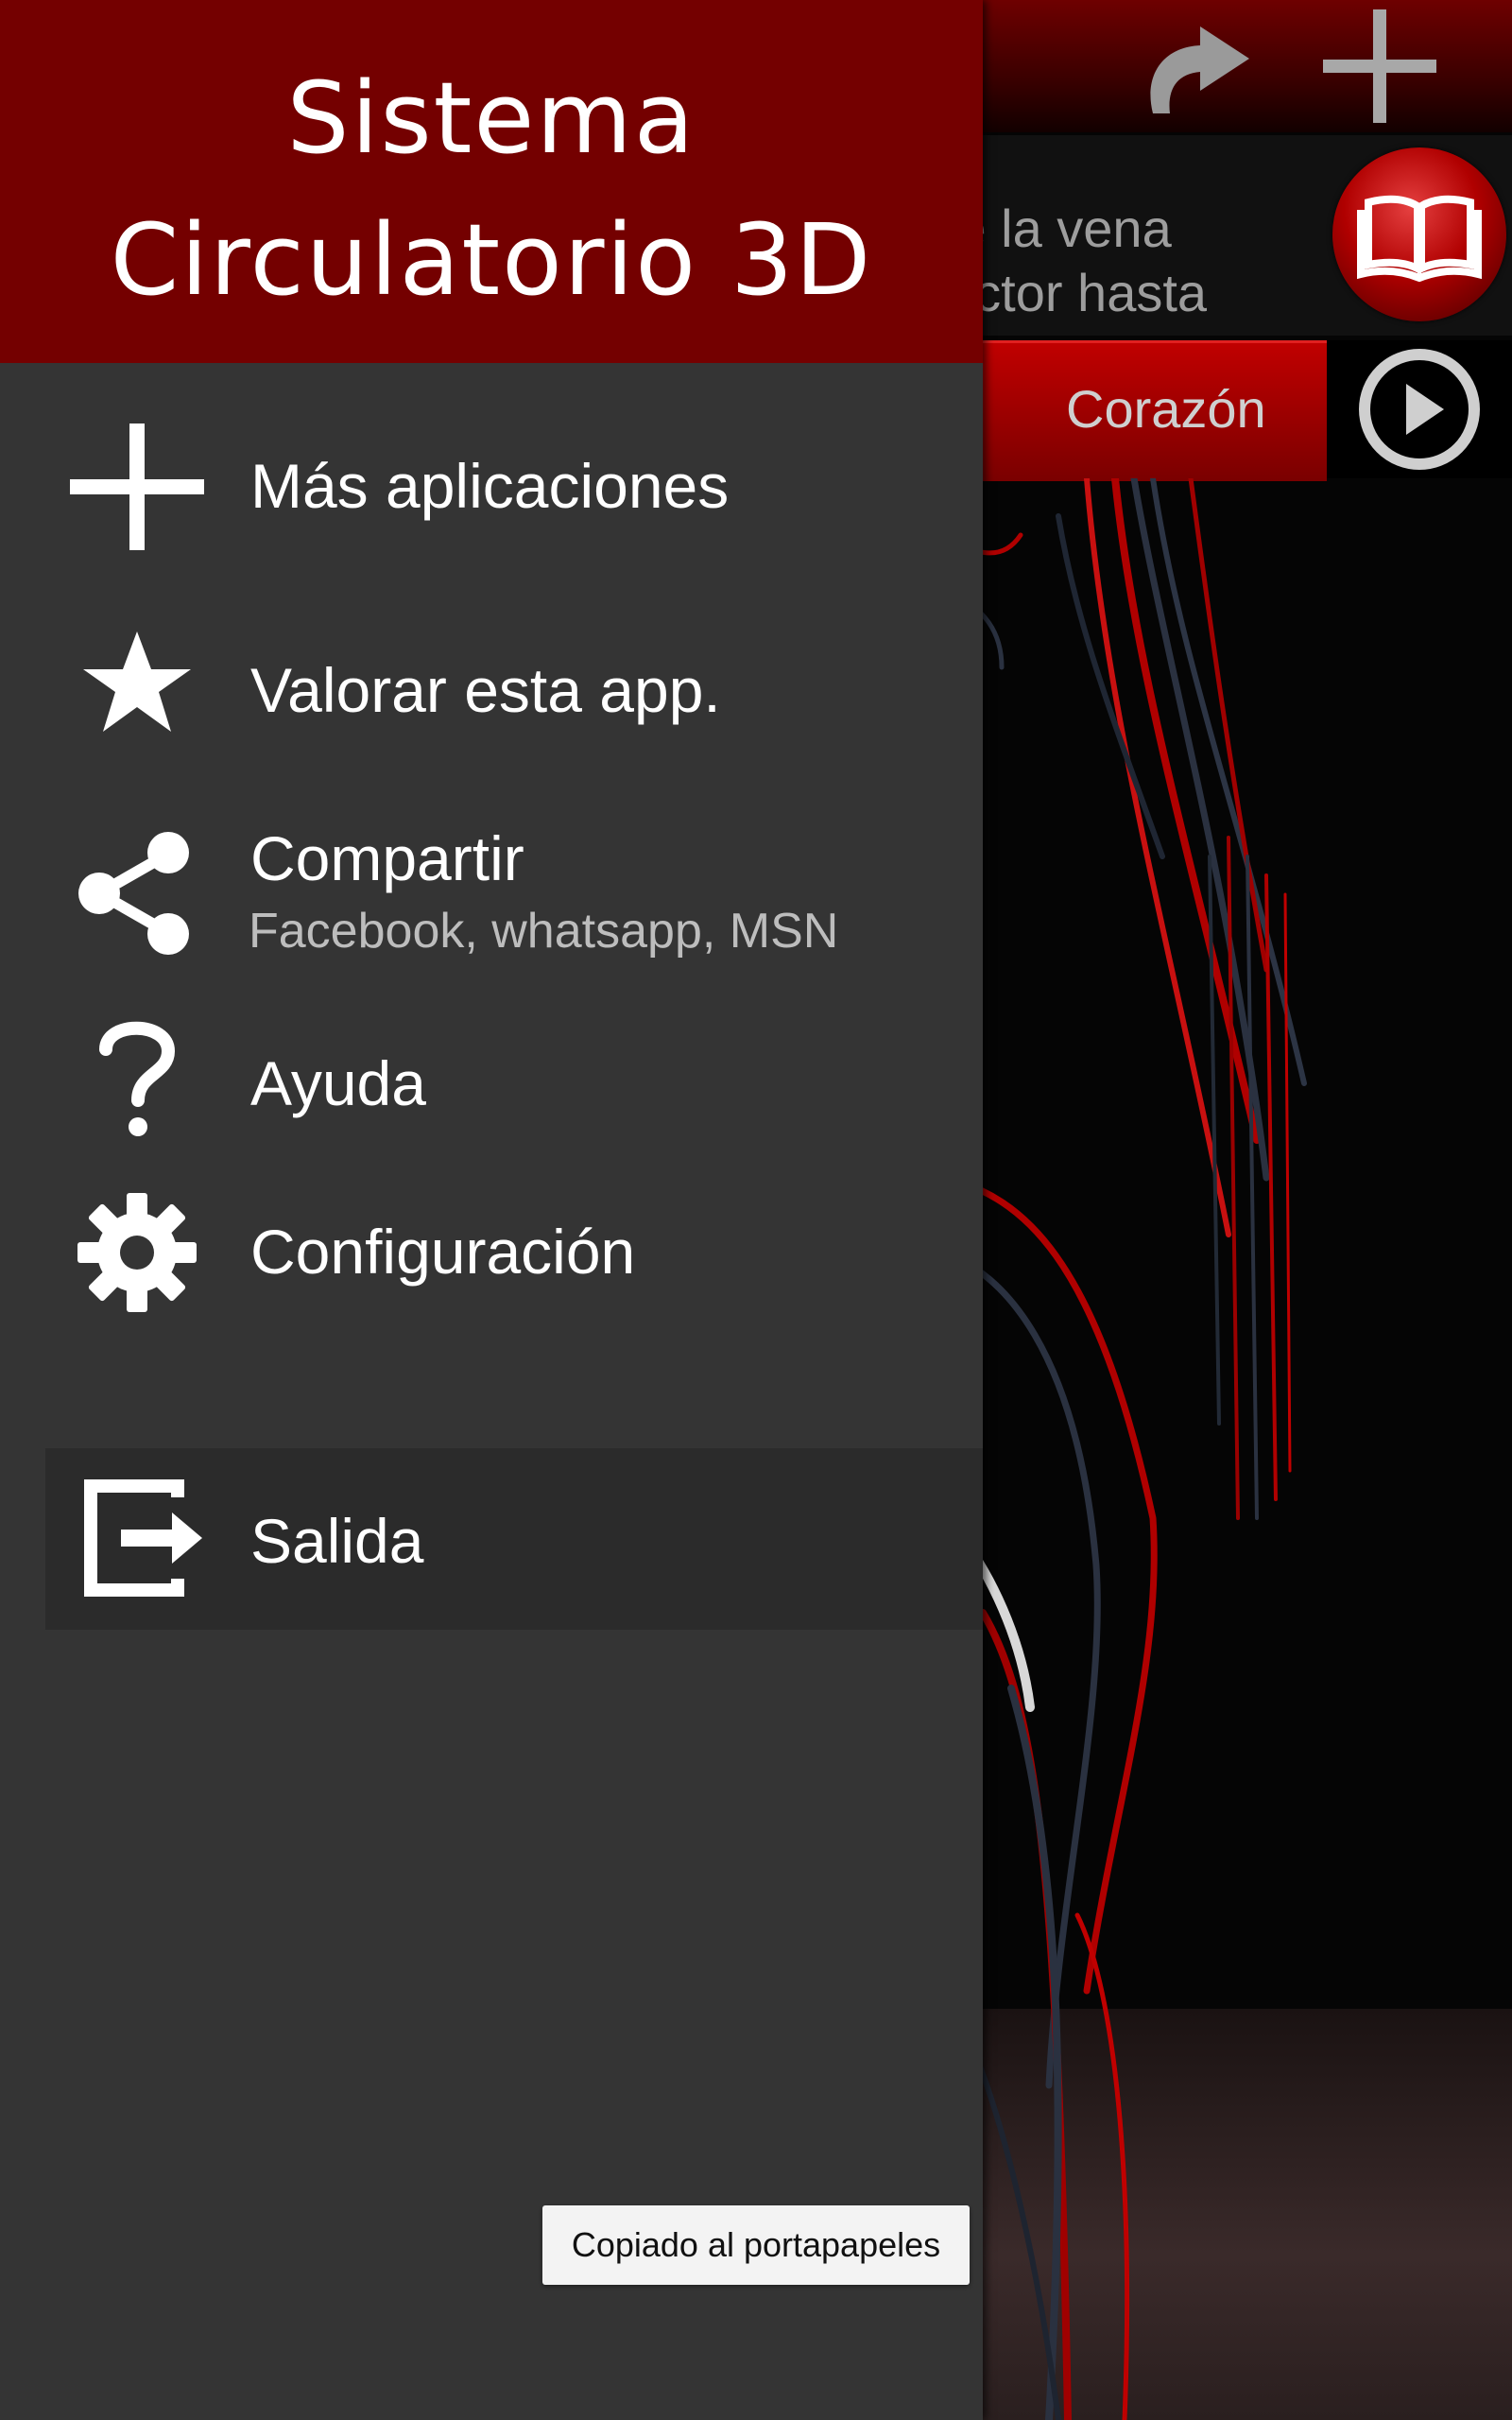 This screenshot has width=1512, height=2420. What do you see at coordinates (137, 1252) in the screenshot?
I see `gear-icon` at bounding box center [137, 1252].